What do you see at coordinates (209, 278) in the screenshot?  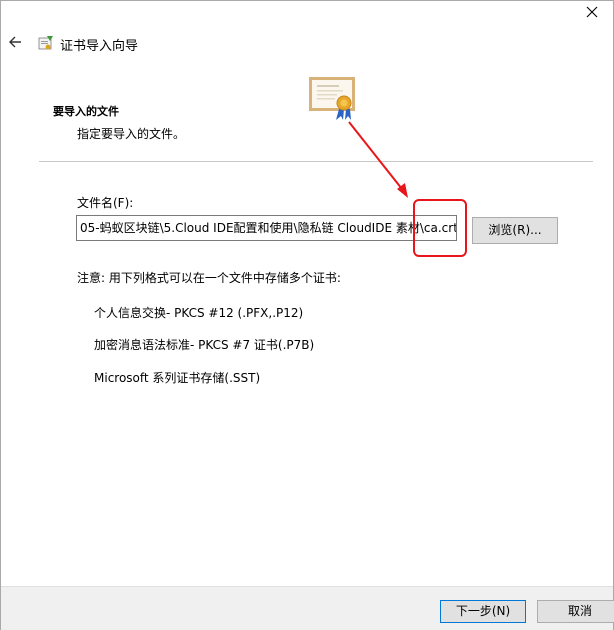 I see `format-note: 注意: 用下列格式可以在一个文件中存储多个证书:` at bounding box center [209, 278].